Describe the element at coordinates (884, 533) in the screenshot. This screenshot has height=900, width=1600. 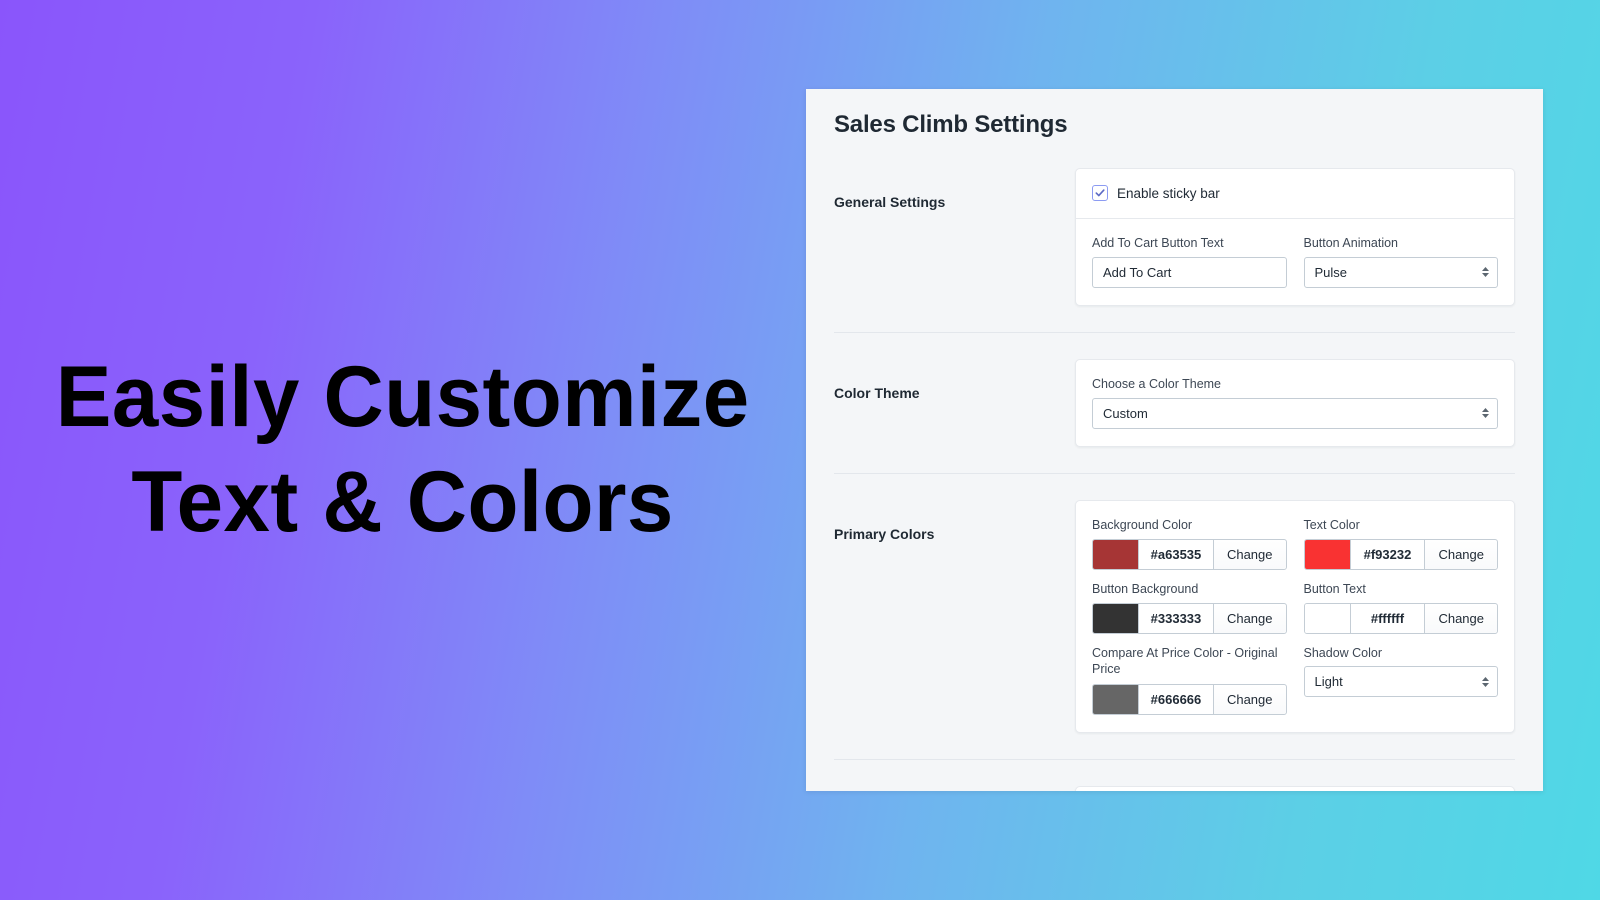
I see `section-label-primary-colors: Primary Colors` at that location.